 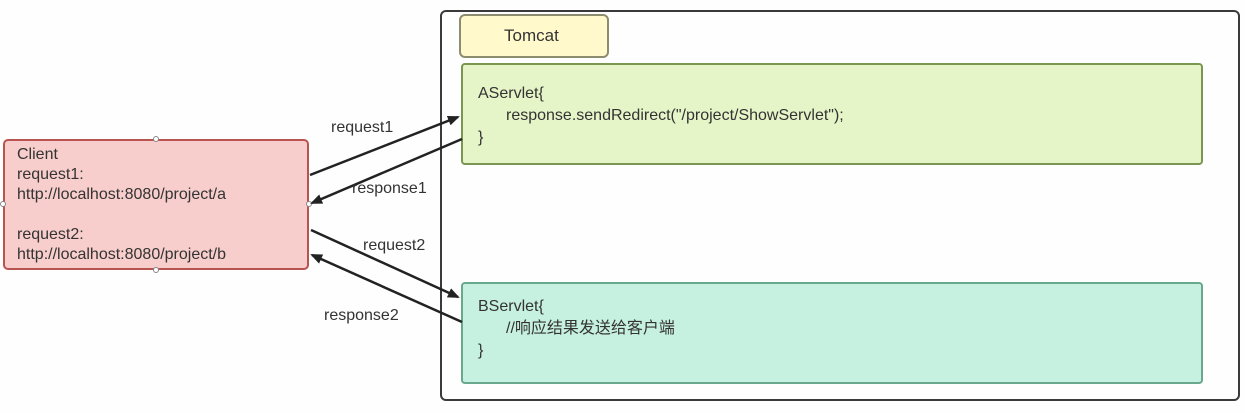 I want to click on request2-label: request2, so click(x=394, y=245).